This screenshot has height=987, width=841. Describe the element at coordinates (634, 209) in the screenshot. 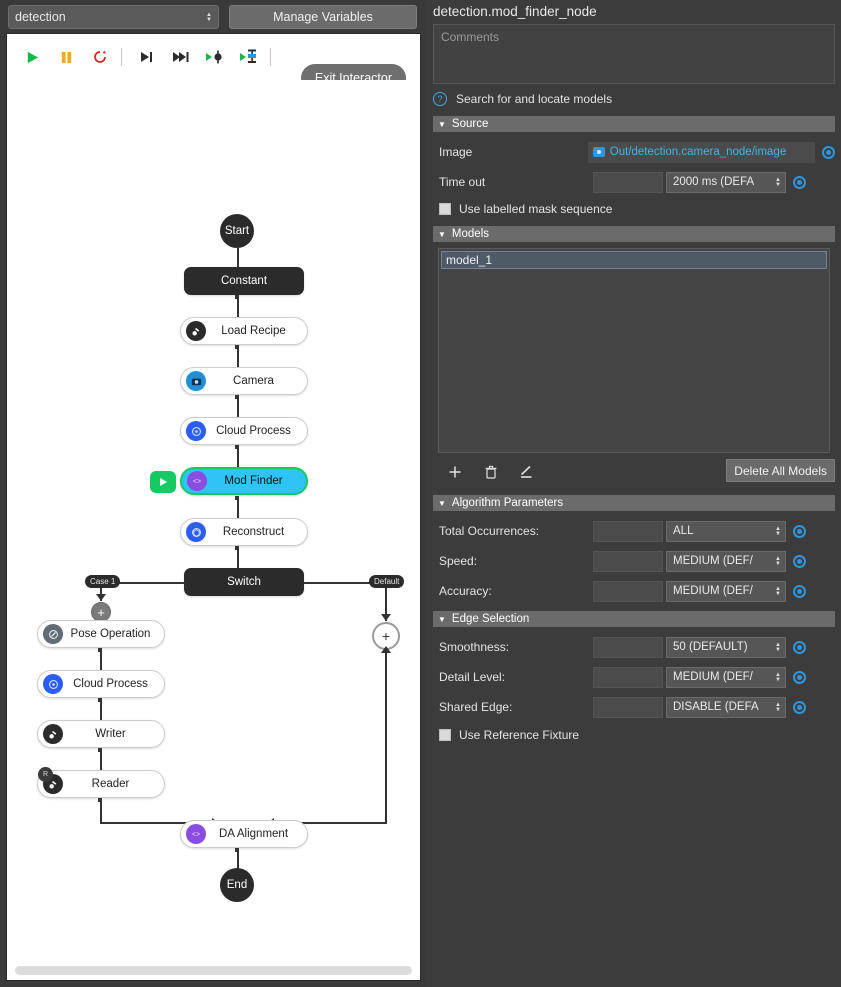

I see `row-labelled-mask: Use labelled mask sequence` at that location.